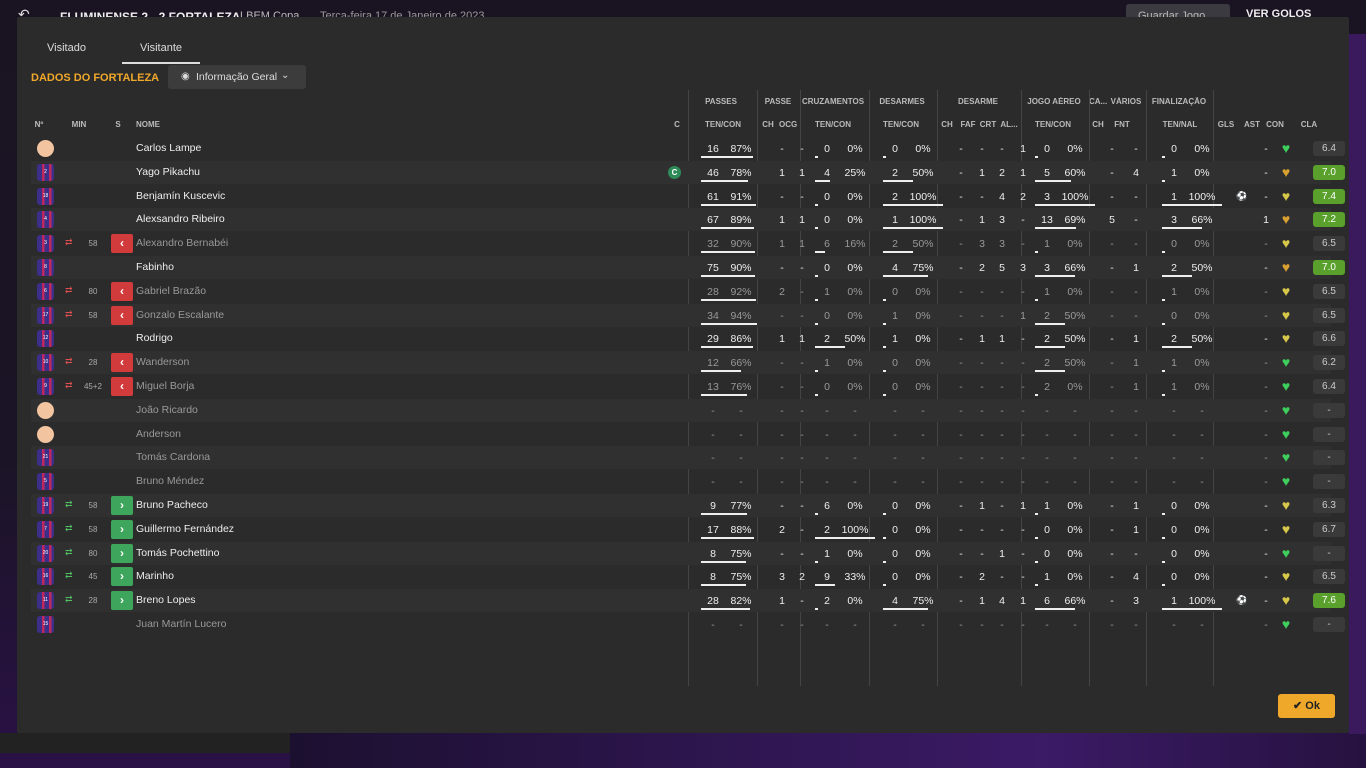 Image resolution: width=1366 pixels, height=768 pixels. What do you see at coordinates (1180, 124) in the screenshot?
I see `column-header: TEN/NAL` at bounding box center [1180, 124].